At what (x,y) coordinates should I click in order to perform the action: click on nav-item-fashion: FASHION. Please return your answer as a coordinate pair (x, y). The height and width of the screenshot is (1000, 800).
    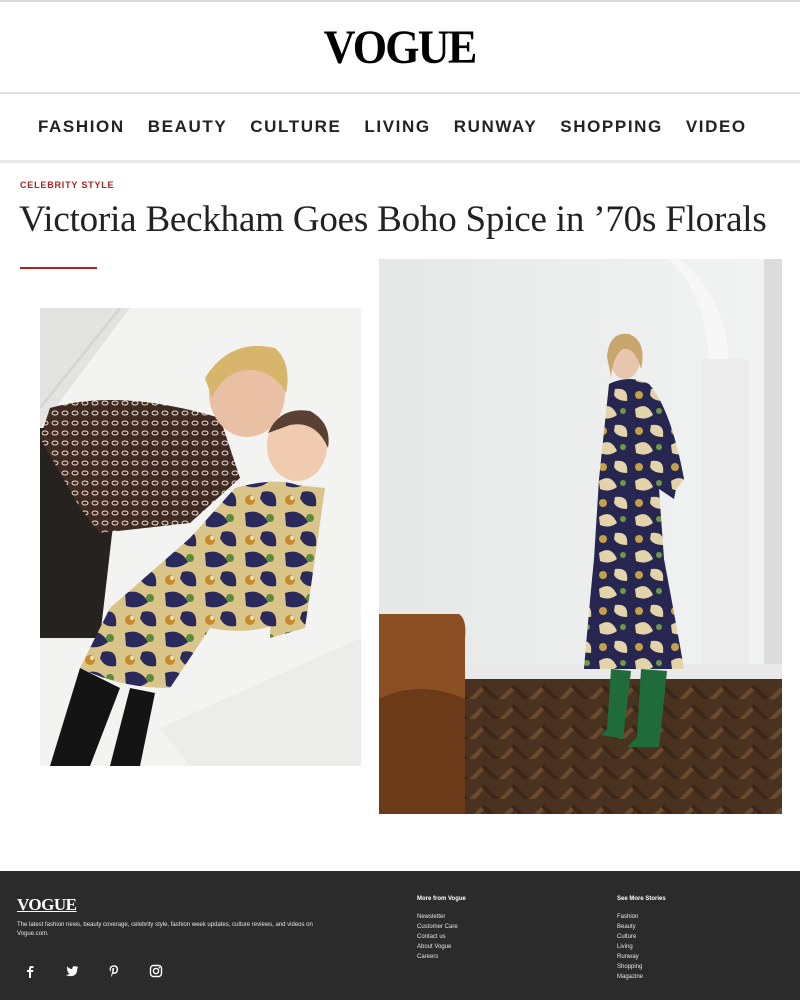
    Looking at the image, I should click on (81, 127).